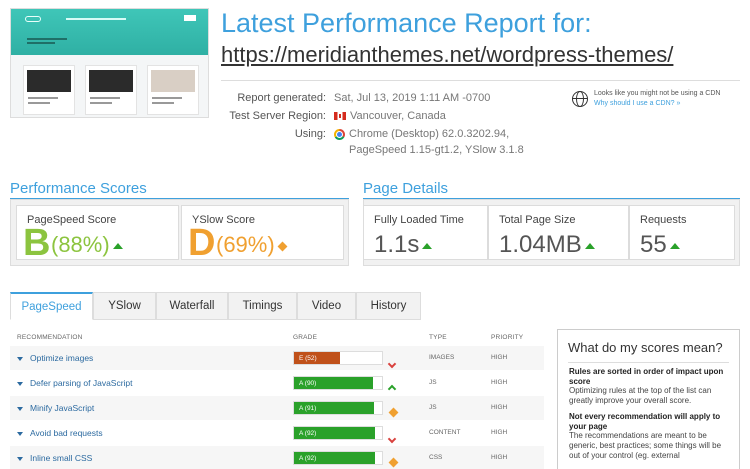  I want to click on report-title: Latest Performance Report for:, so click(406, 23).